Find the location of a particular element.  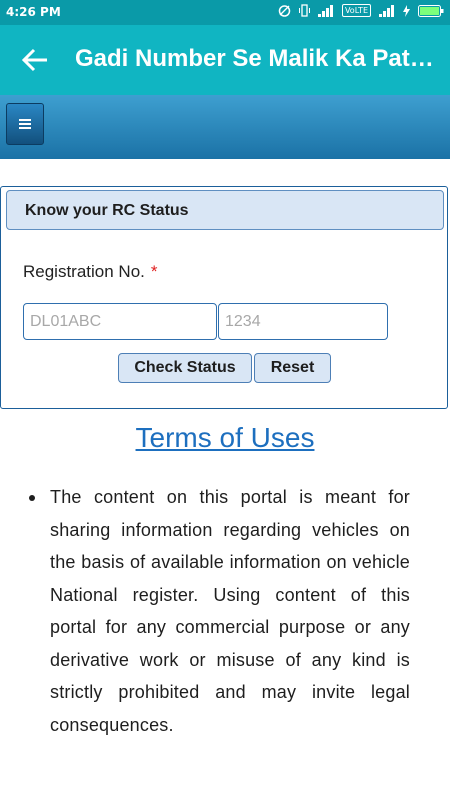

status-time: 4:26 PM is located at coordinates (33, 12).